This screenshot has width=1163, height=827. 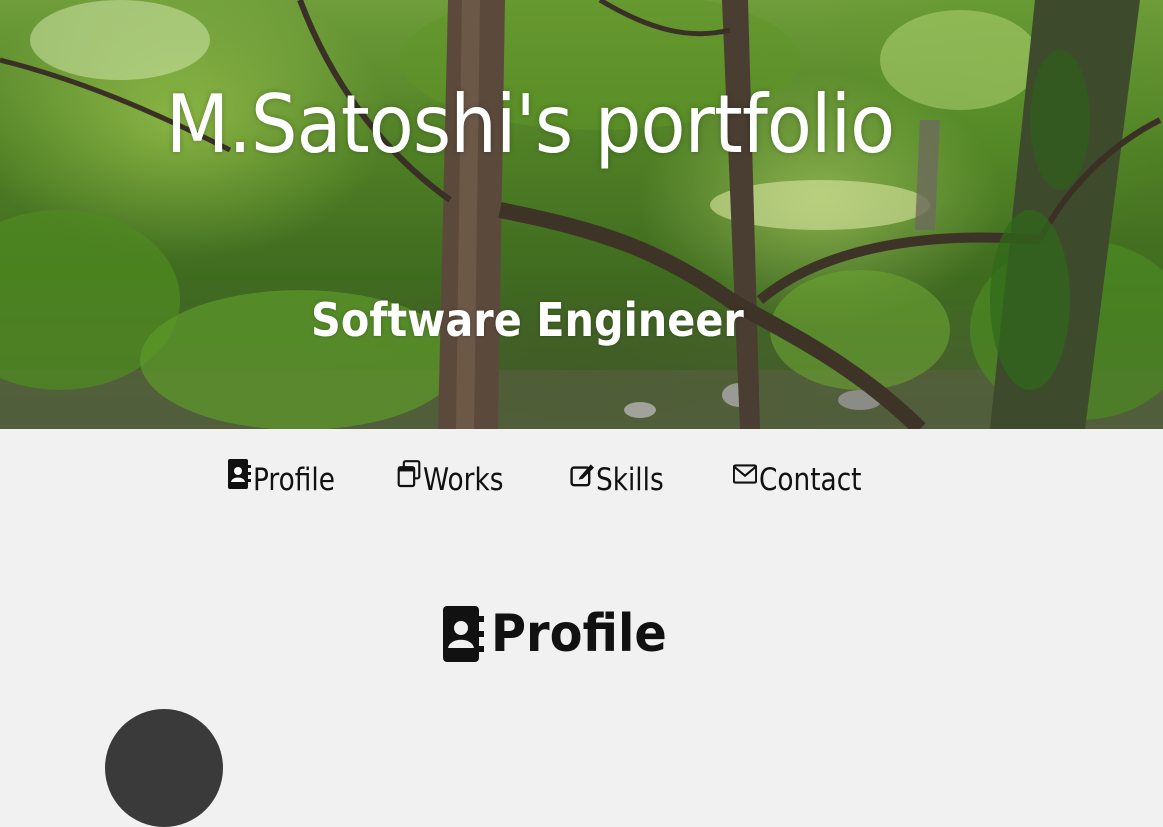 What do you see at coordinates (294, 480) in the screenshot?
I see `nav-item-label: Profile` at bounding box center [294, 480].